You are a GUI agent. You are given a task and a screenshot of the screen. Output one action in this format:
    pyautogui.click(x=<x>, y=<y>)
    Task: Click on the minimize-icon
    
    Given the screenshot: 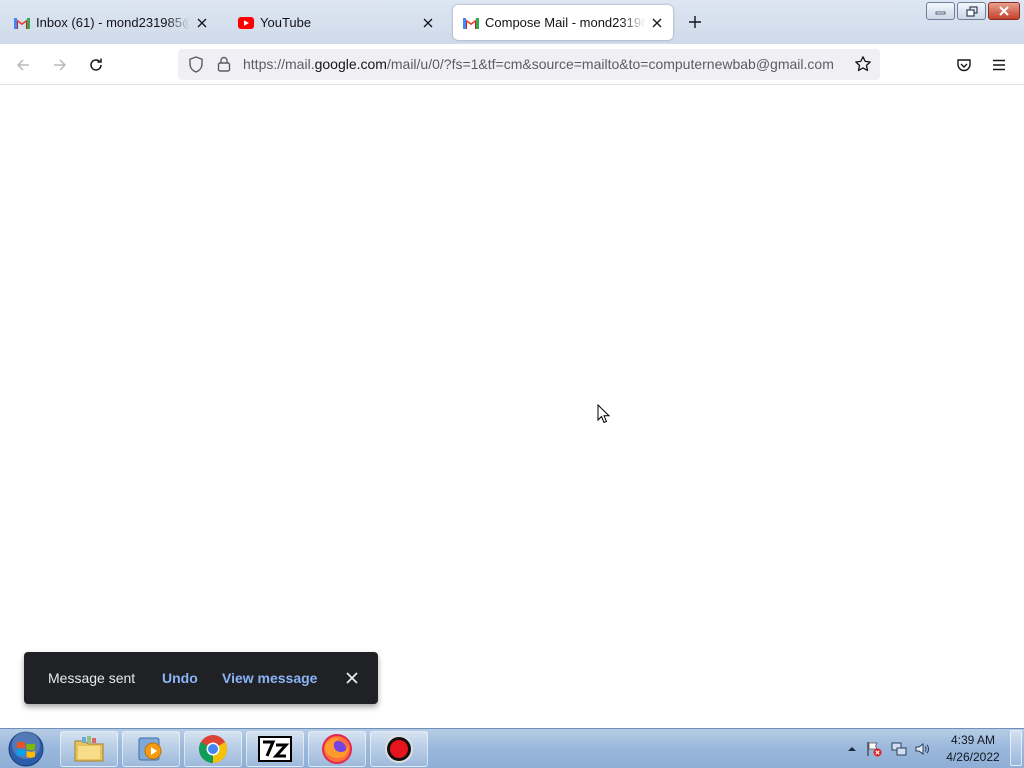 What is the action you would take?
    pyautogui.click(x=940, y=13)
    